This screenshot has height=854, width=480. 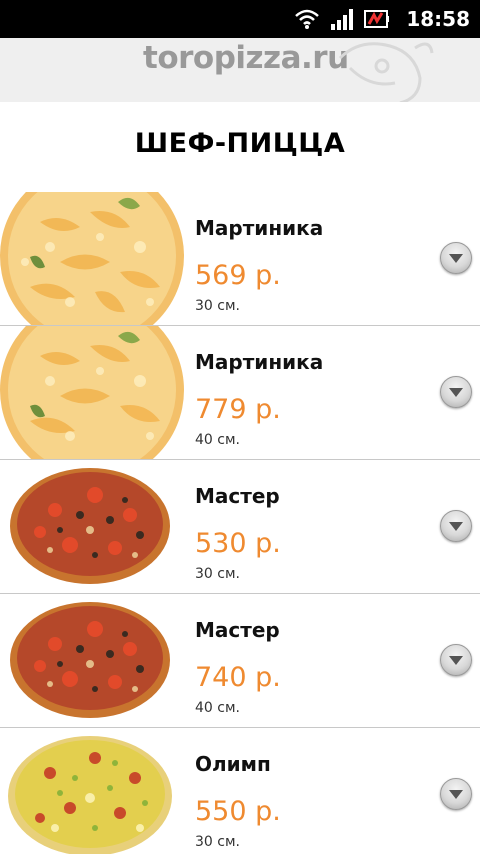 What do you see at coordinates (438, 19) in the screenshot?
I see `status-time: 18:58` at bounding box center [438, 19].